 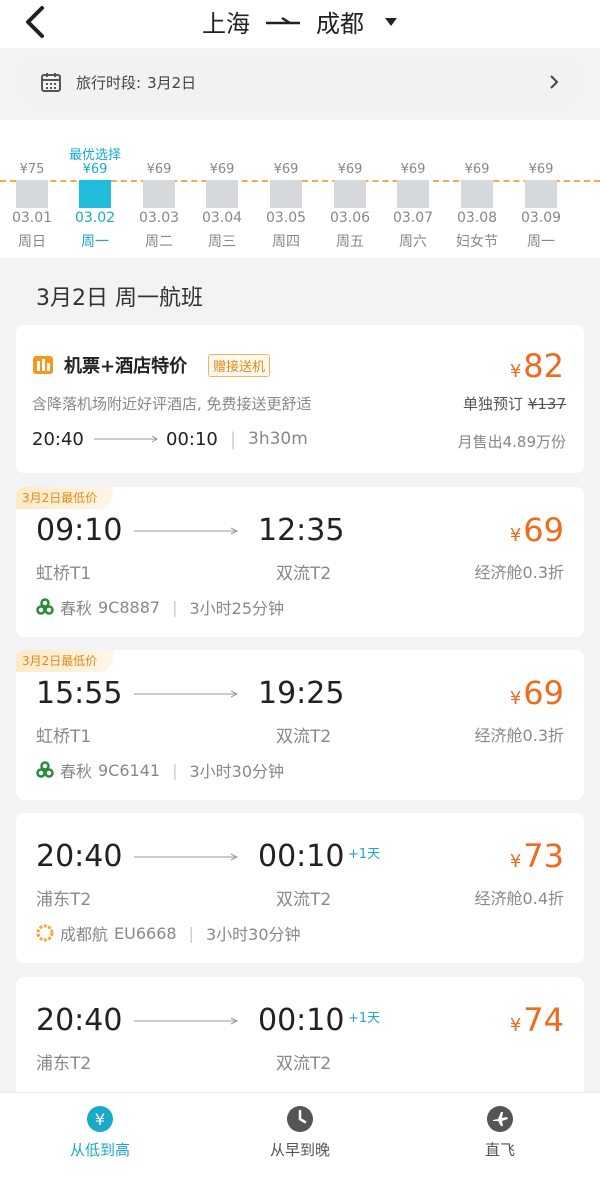 I want to click on arrival-time: 12:35, so click(x=301, y=530).